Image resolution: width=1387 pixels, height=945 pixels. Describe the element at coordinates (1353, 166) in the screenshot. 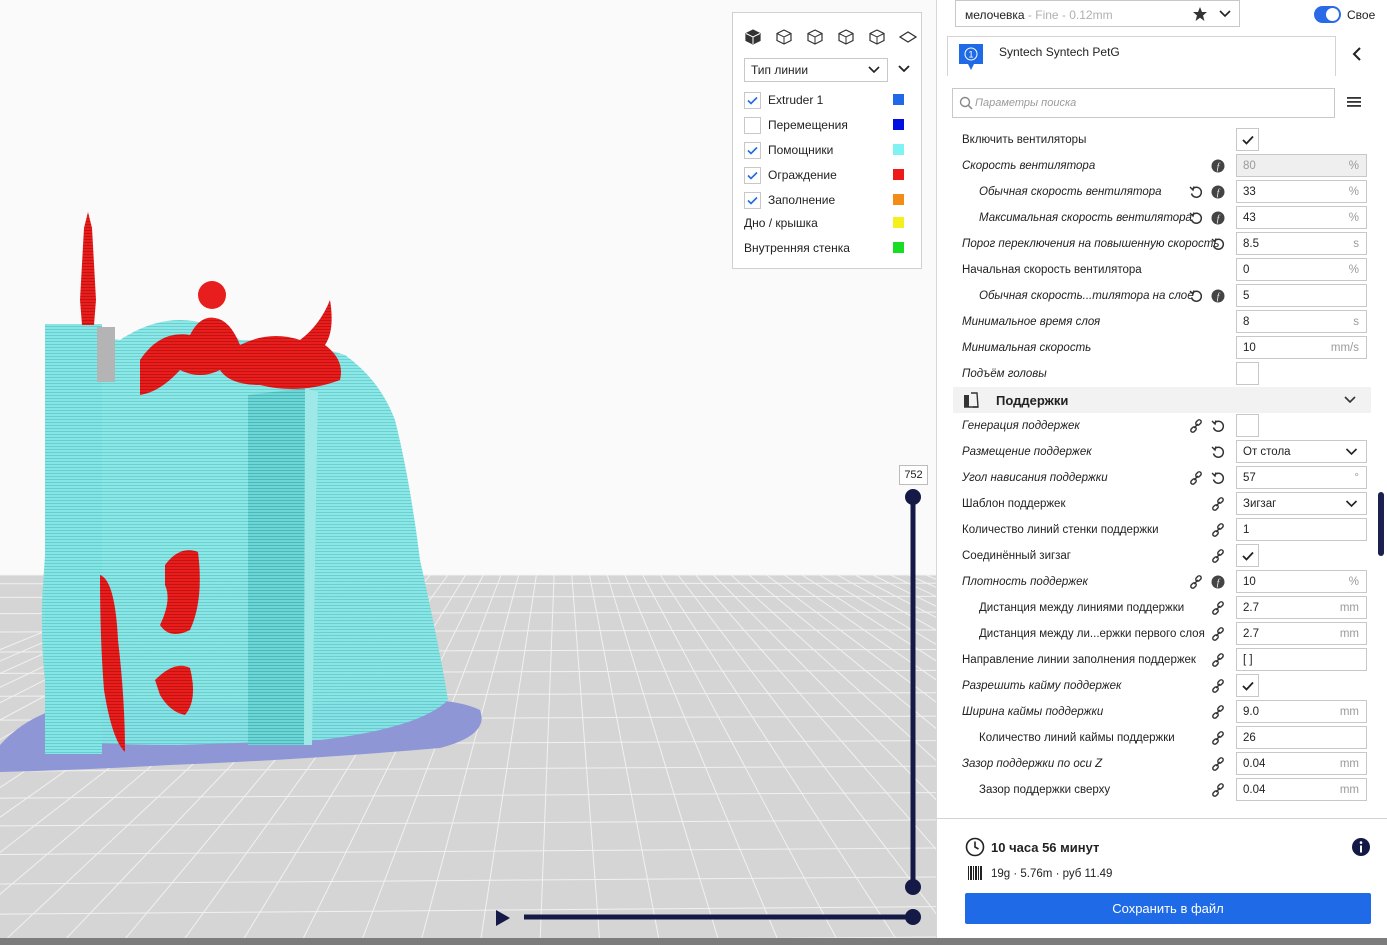

I see `setting-unit: %` at that location.